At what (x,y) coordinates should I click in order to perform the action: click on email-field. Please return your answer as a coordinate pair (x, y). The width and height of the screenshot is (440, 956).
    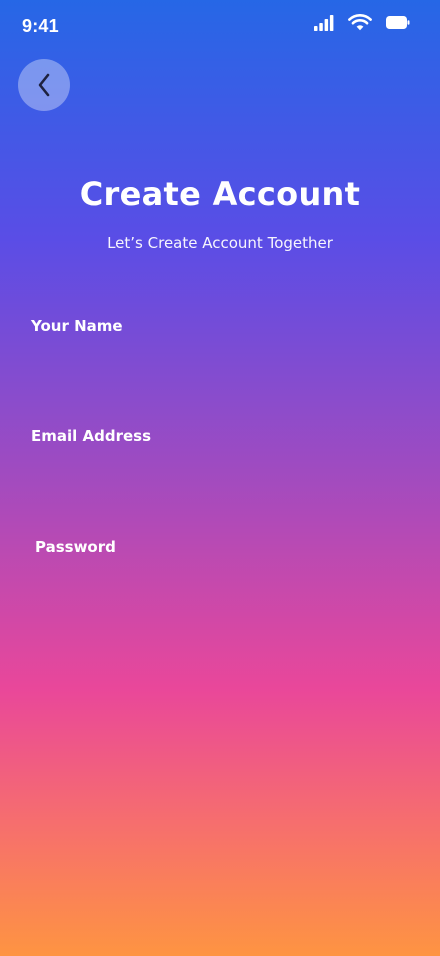
    Looking at the image, I should click on (220, 476).